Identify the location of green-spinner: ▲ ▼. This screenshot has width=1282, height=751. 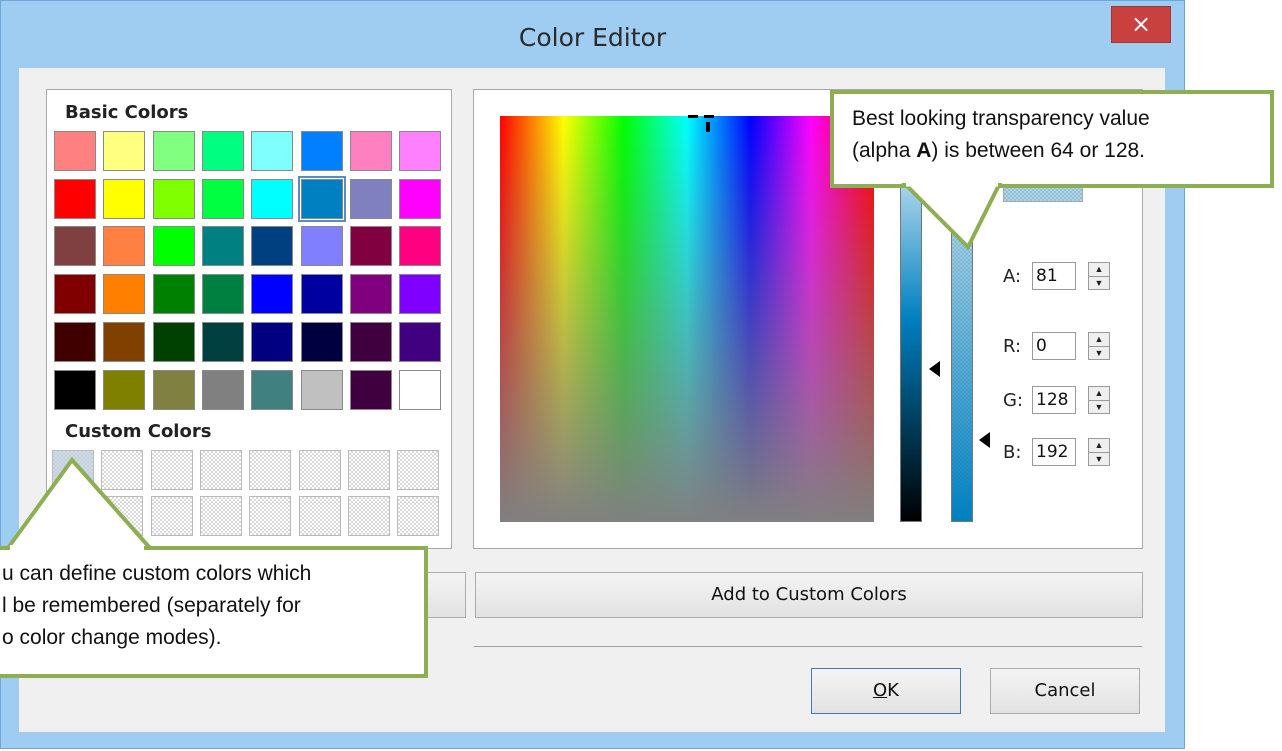
(1099, 400).